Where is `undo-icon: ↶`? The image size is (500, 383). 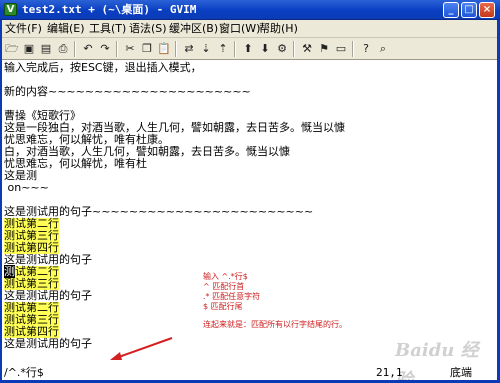
undo-icon: ↶ is located at coordinates (88, 49).